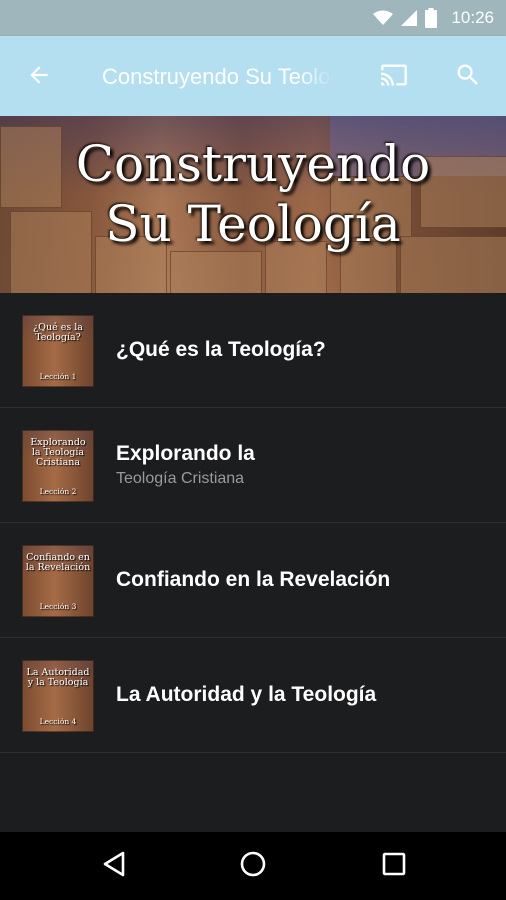  I want to click on nav-back-button, so click(114, 866).